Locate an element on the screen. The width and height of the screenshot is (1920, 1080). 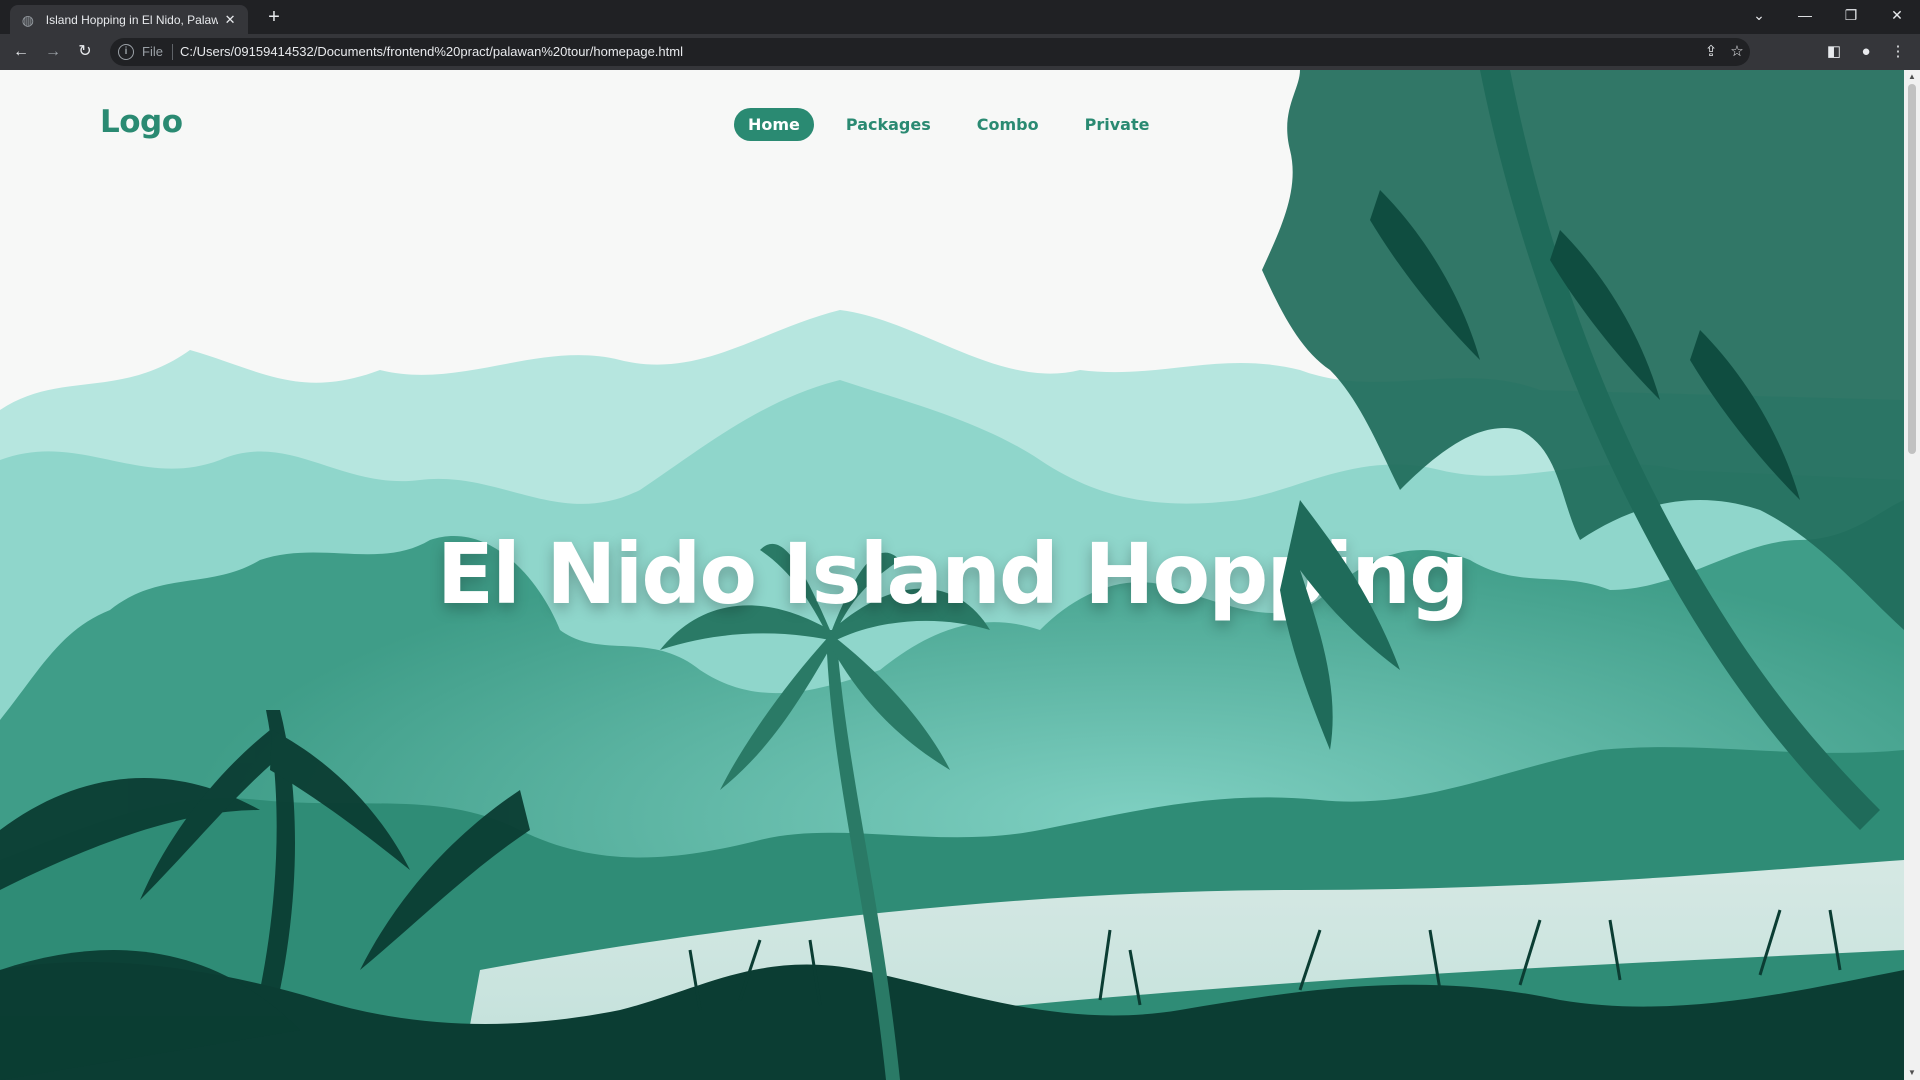
share-icon: ⇪ is located at coordinates (1711, 52).